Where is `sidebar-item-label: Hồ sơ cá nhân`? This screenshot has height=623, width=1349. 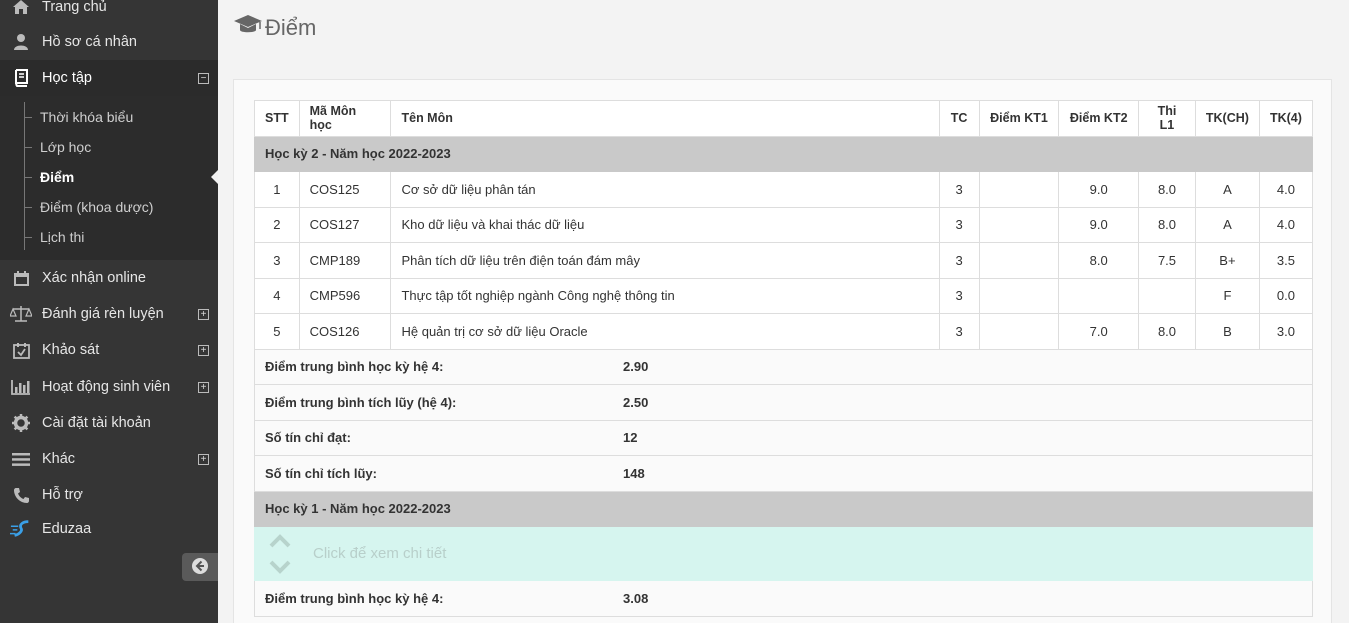 sidebar-item-label: Hồ sơ cá nhân is located at coordinates (89, 42).